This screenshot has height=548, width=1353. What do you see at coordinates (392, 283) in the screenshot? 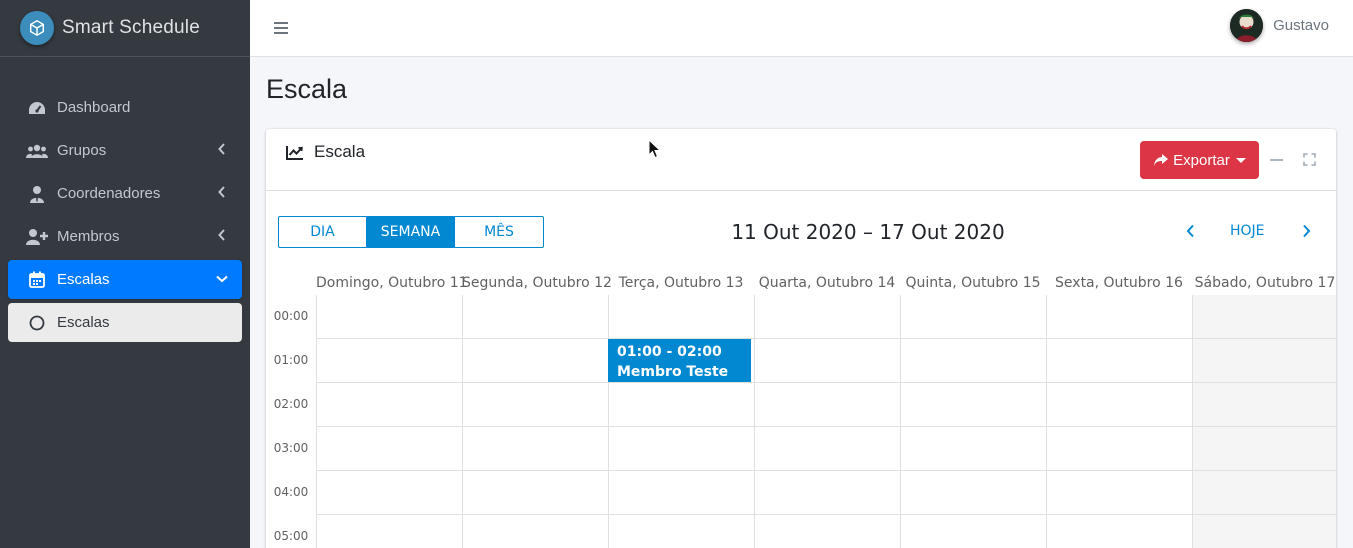
I see `day-header: Domingo, Outubro 11` at bounding box center [392, 283].